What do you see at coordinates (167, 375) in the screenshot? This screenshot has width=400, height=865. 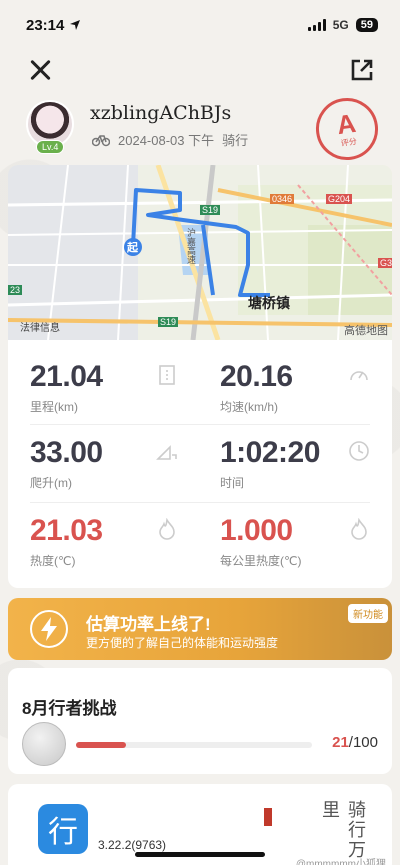 I see `distance-icon` at bounding box center [167, 375].